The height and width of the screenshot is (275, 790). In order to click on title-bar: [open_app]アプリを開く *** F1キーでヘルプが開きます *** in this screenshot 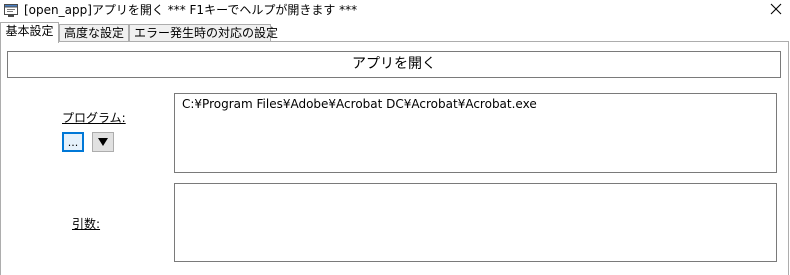, I will do `click(395, 10)`.